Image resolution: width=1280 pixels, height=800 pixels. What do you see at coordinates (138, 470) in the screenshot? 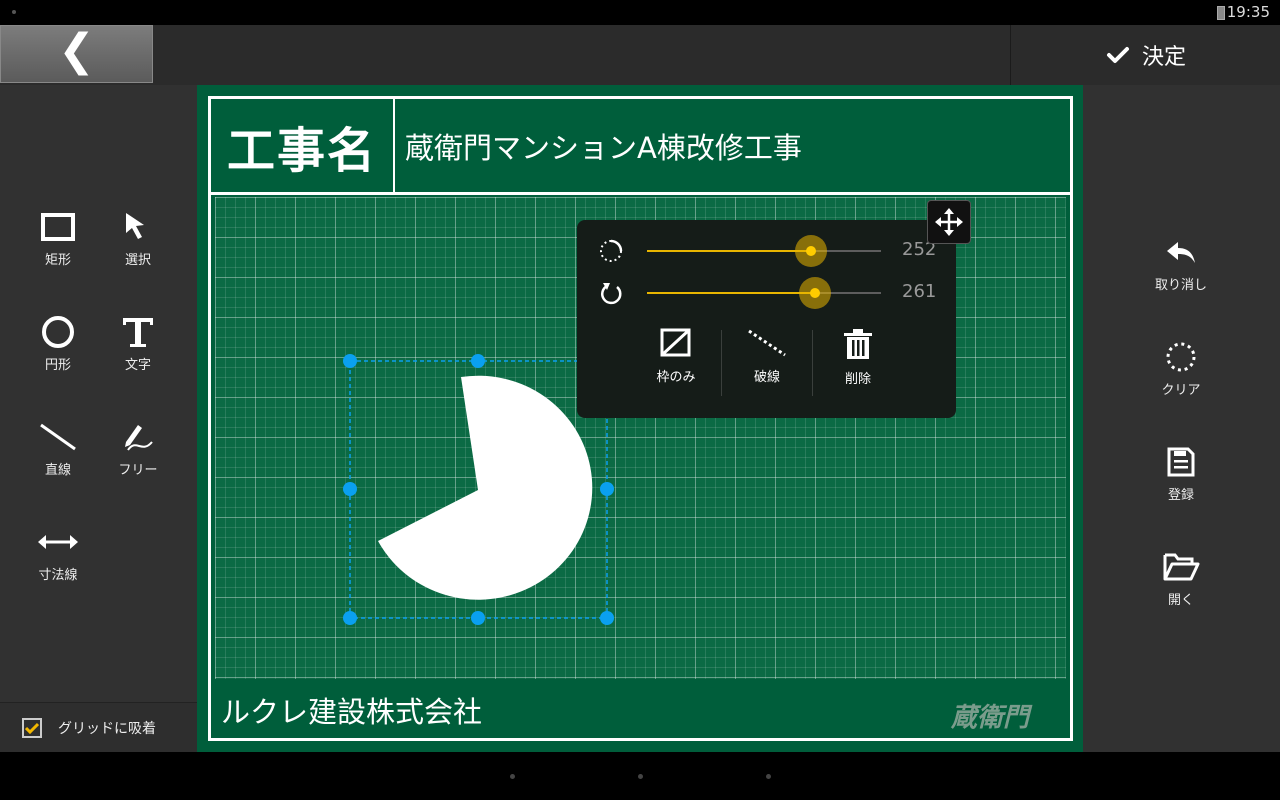
I see `tool-label: フリー` at bounding box center [138, 470].